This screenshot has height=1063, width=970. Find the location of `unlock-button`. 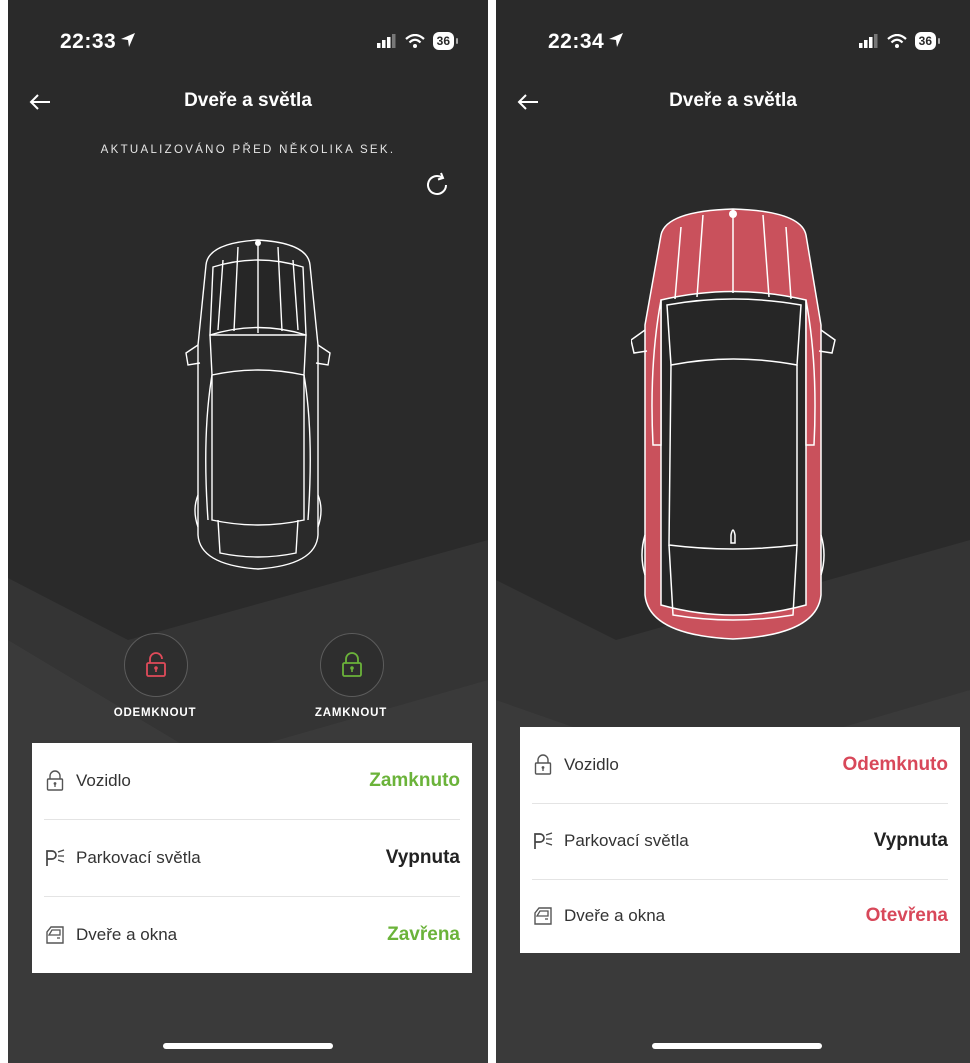

unlock-button is located at coordinates (156, 665).